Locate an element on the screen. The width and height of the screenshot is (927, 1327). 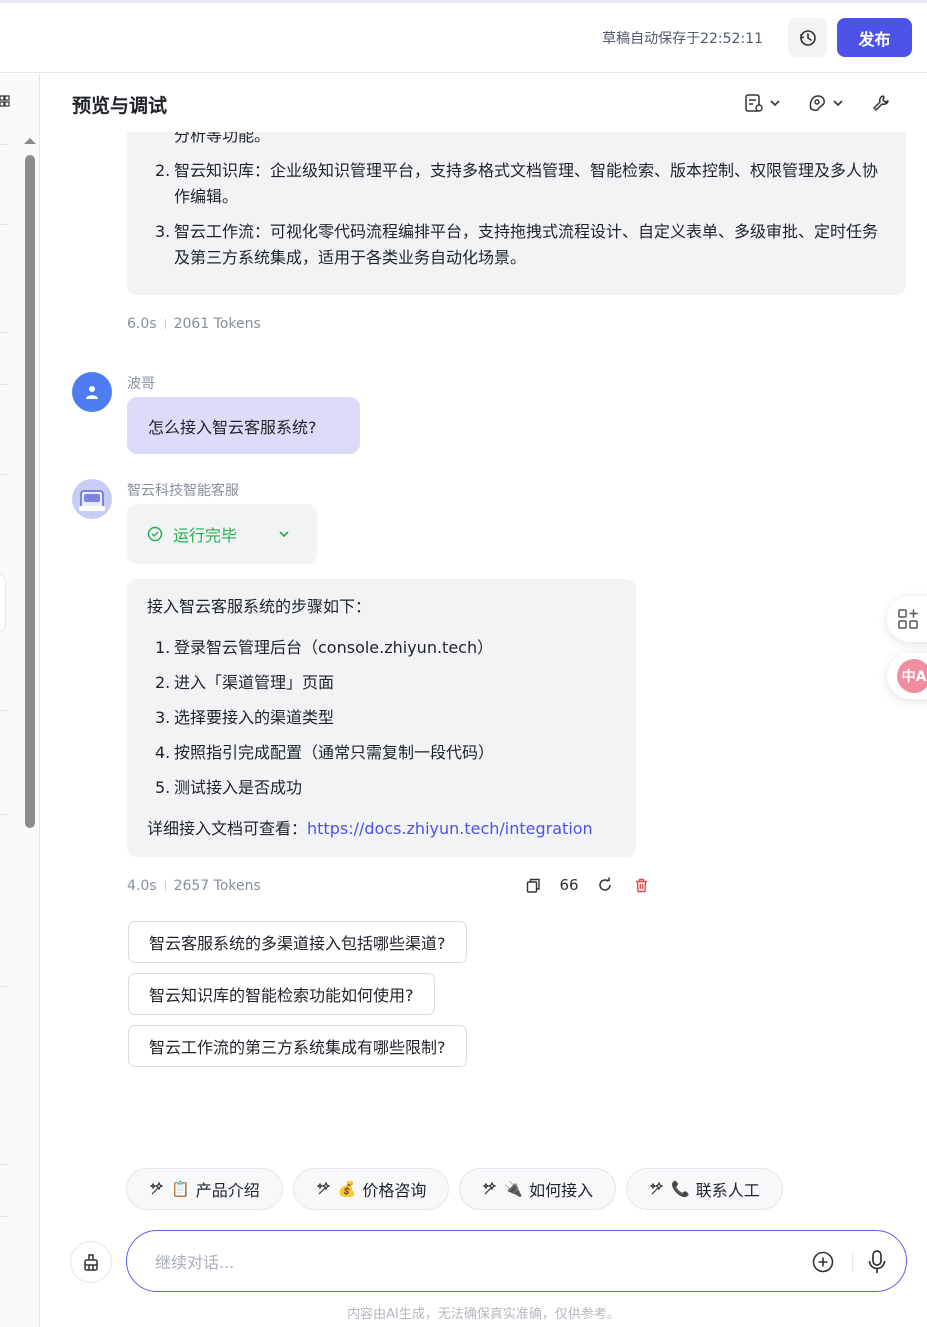
copy-icon is located at coordinates (533, 885).